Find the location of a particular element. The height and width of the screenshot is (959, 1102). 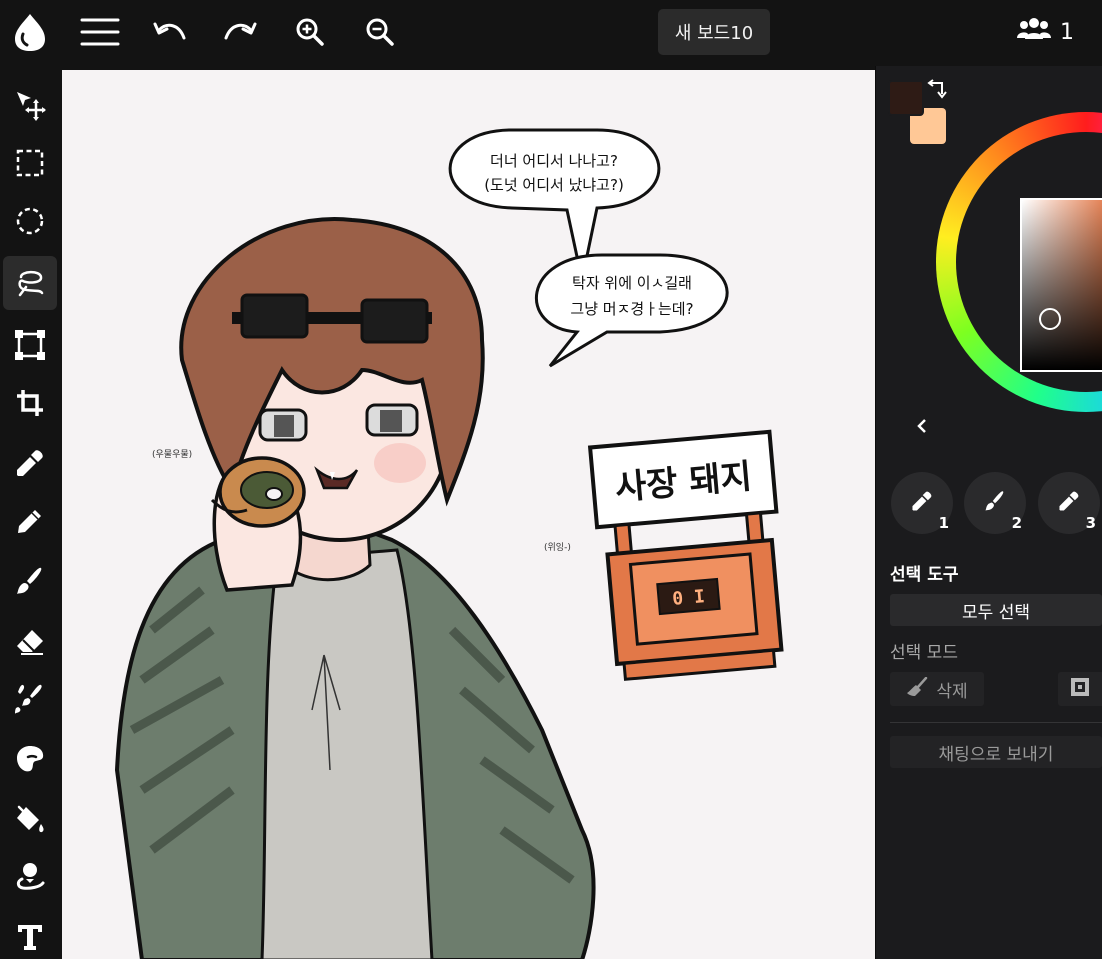

fill-tool-icon is located at coordinates (30, 819).